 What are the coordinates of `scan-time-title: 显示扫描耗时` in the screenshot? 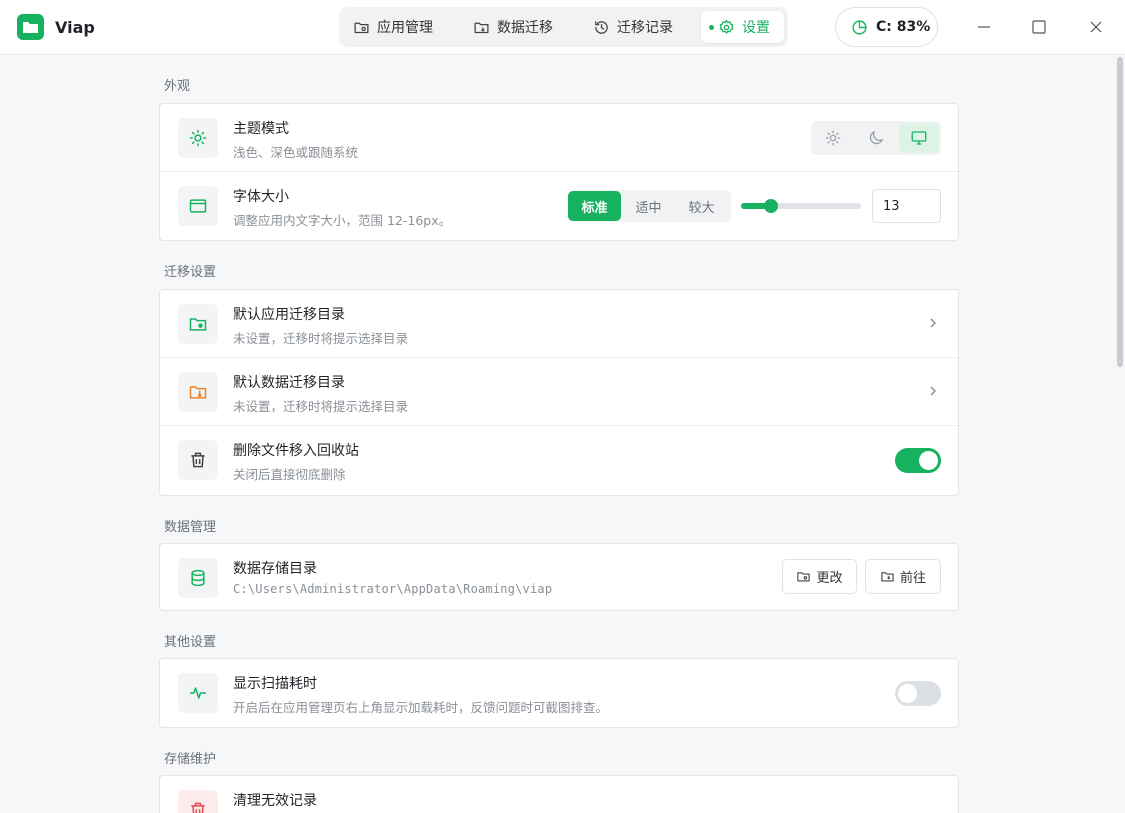 It's located at (275, 684).